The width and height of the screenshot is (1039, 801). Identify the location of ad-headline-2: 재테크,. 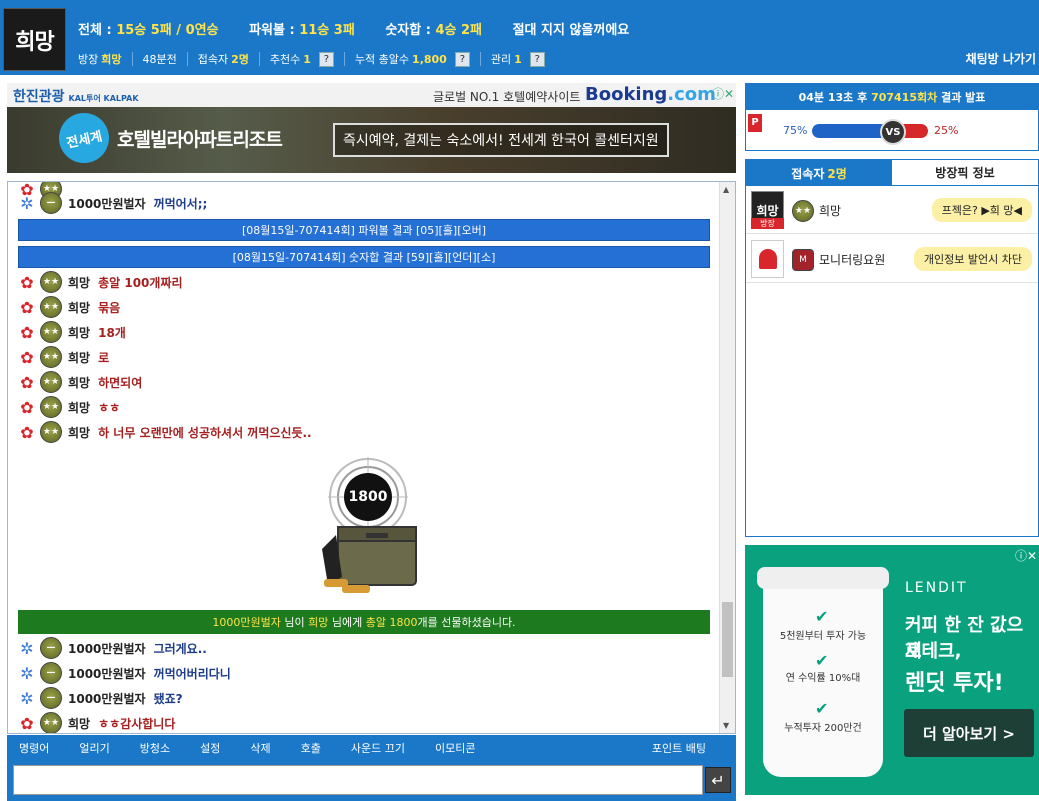
(933, 651).